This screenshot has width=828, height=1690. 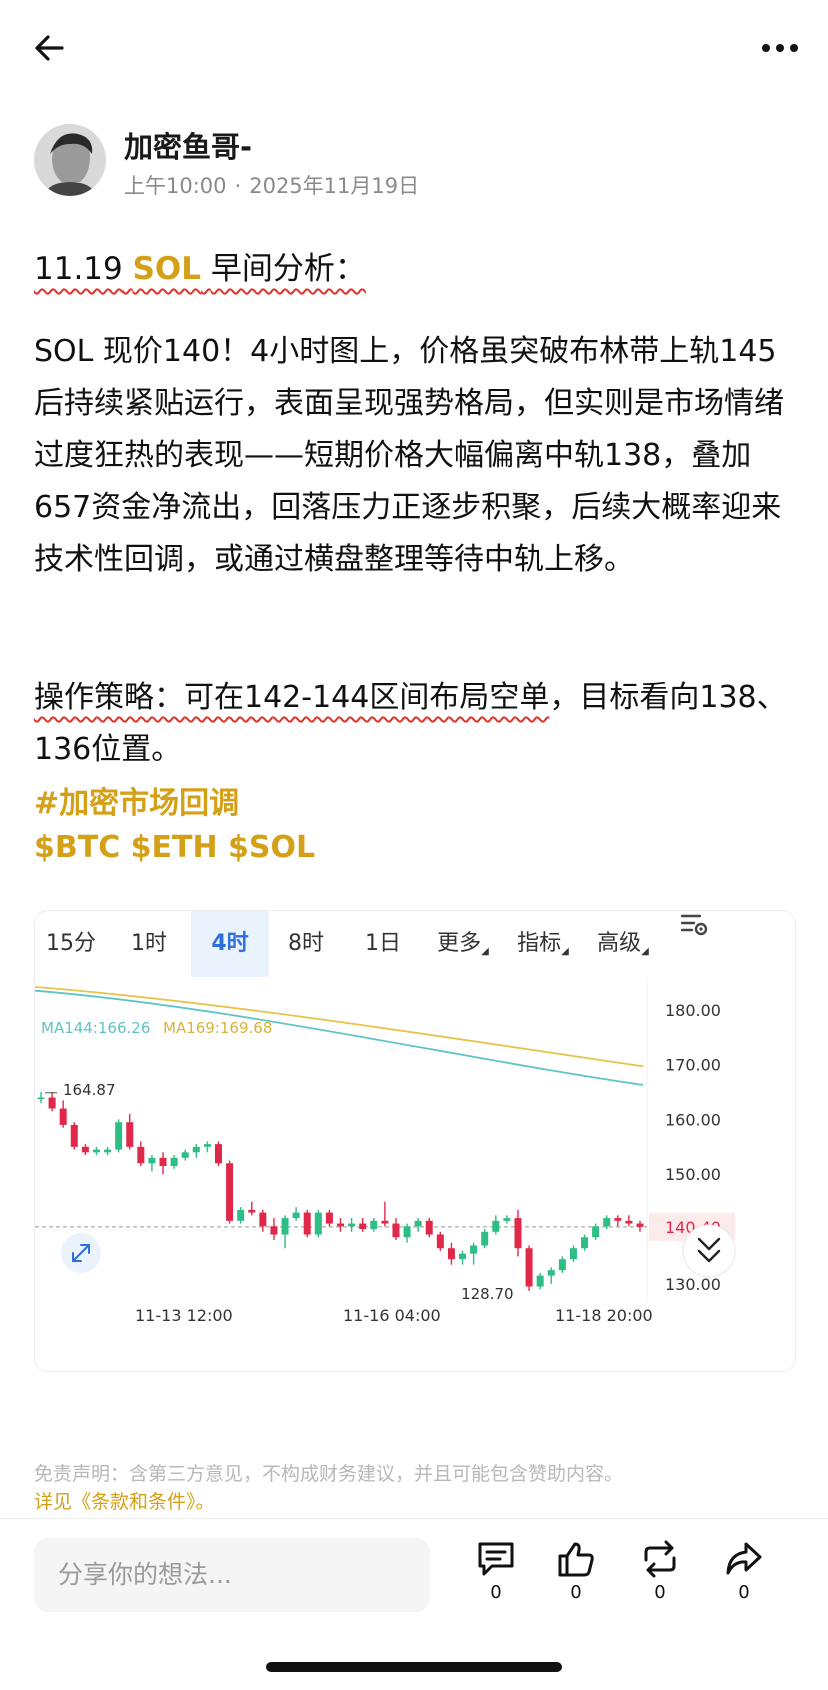 What do you see at coordinates (576, 1592) in the screenshot?
I see `like-count: 0` at bounding box center [576, 1592].